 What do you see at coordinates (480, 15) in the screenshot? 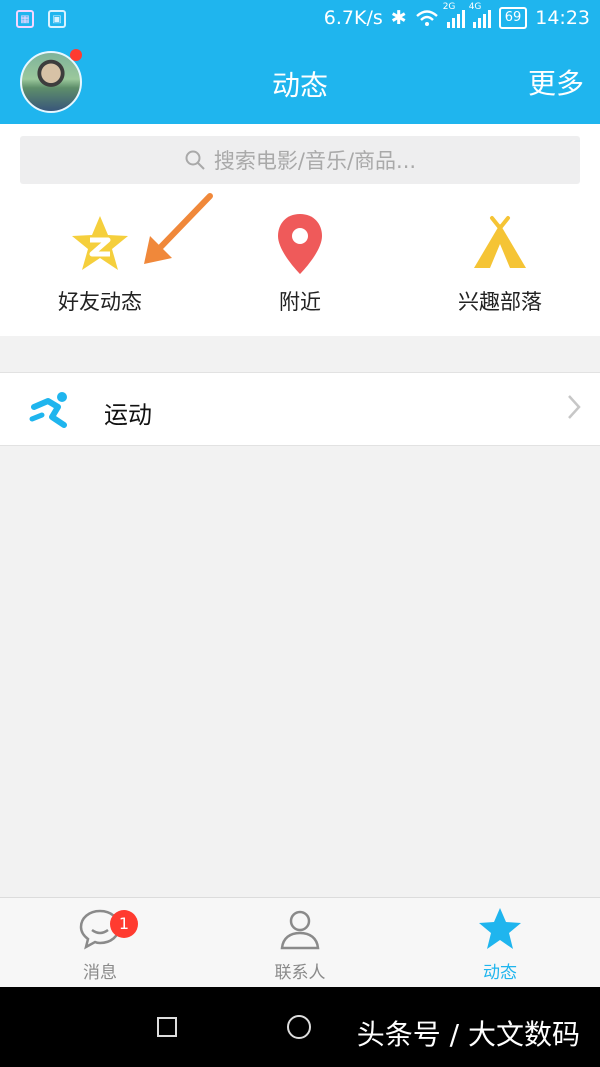
I see `signal-4g-icon: 4G` at bounding box center [480, 15].